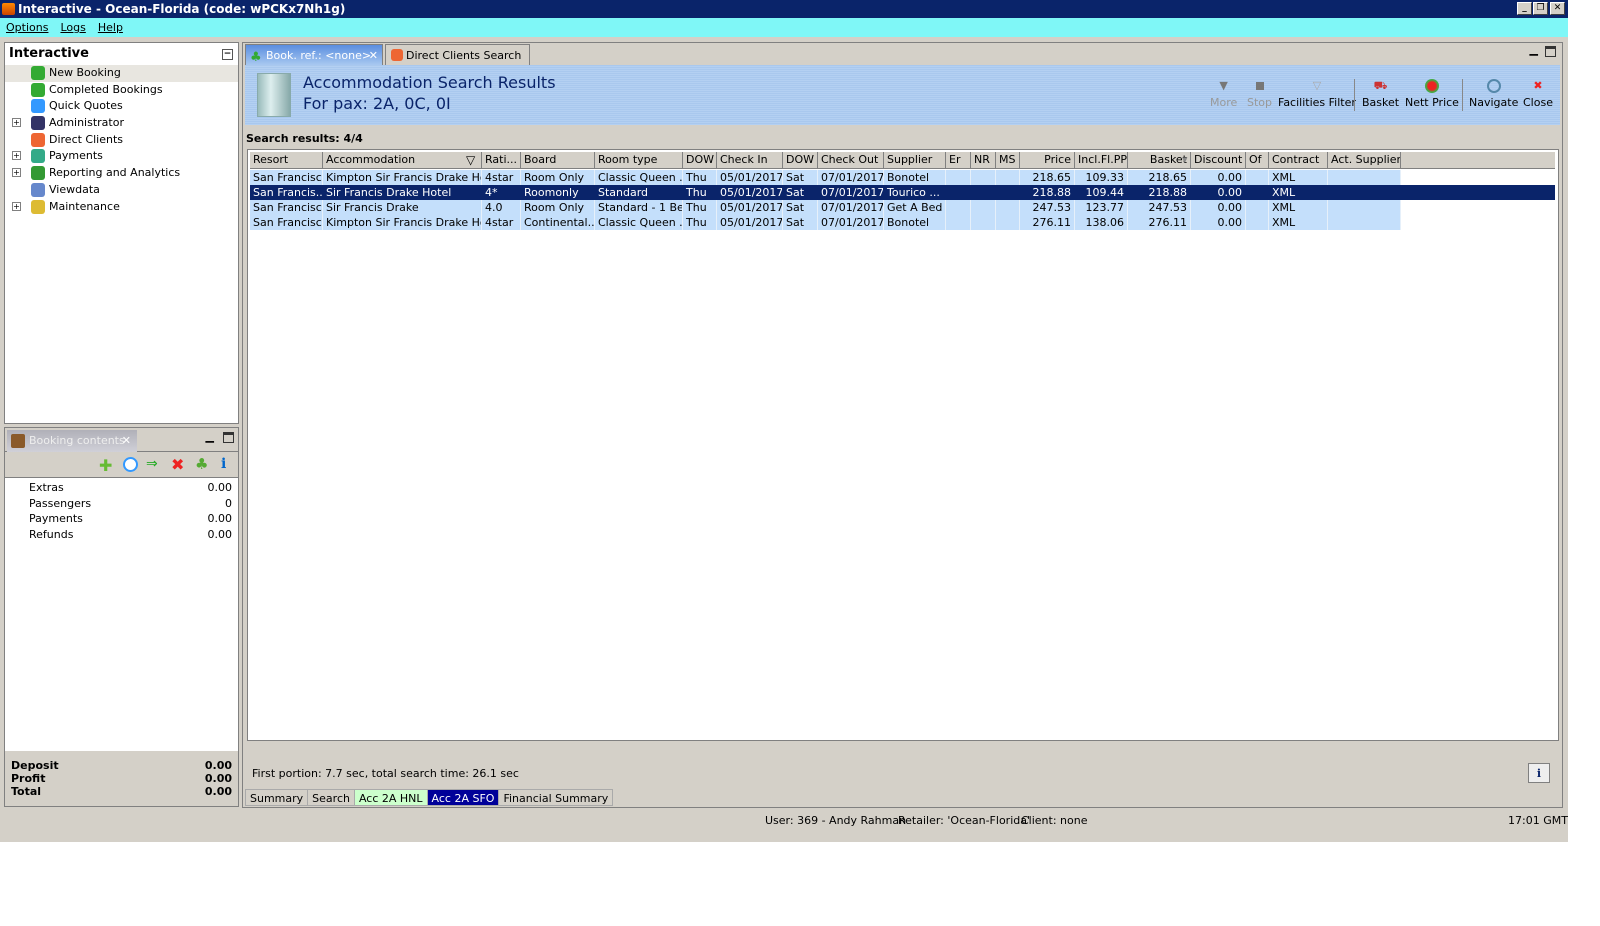  Describe the element at coordinates (177, 464) in the screenshot. I see `delete-icon: ✖` at that location.